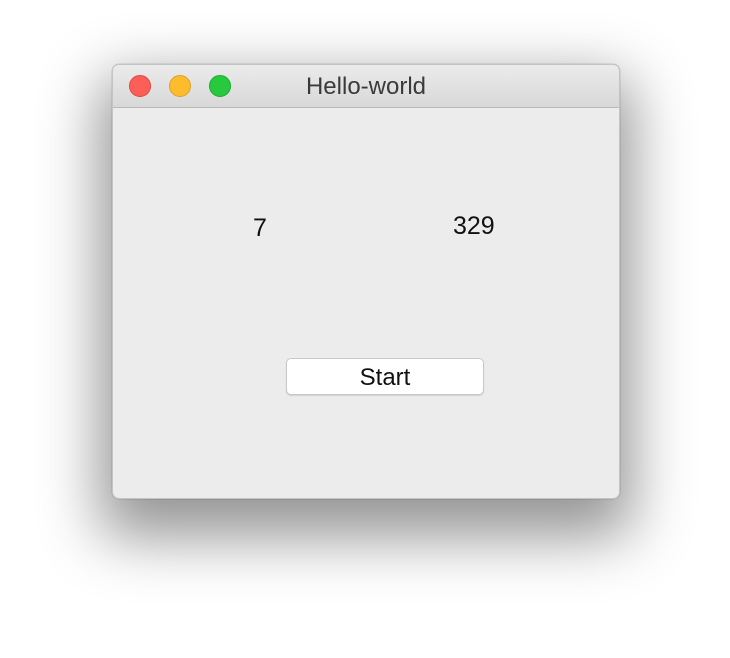 The height and width of the screenshot is (658, 730). I want to click on window-title: Hello-world, so click(366, 86).